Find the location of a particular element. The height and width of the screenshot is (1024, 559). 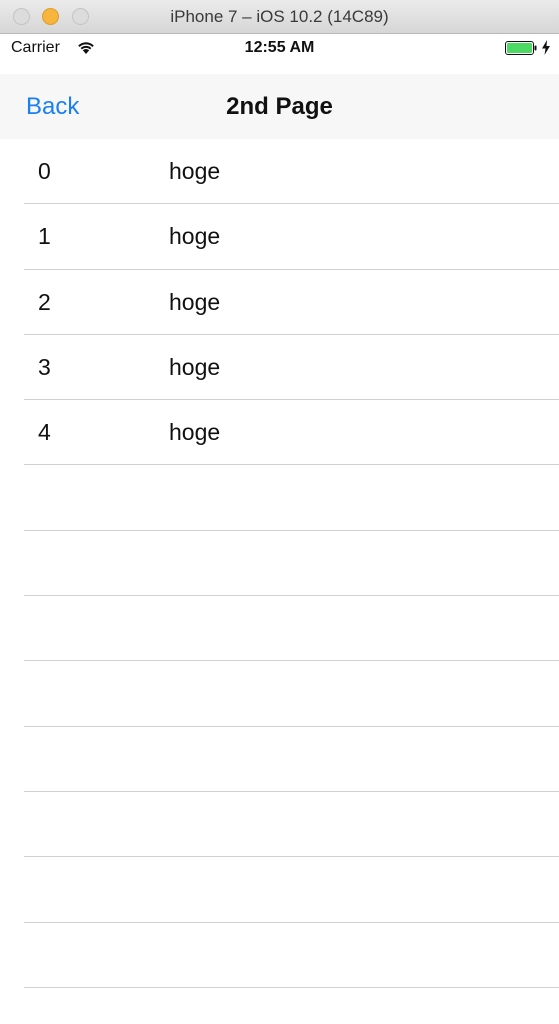

row-index-label: 4 is located at coordinates (44, 432).